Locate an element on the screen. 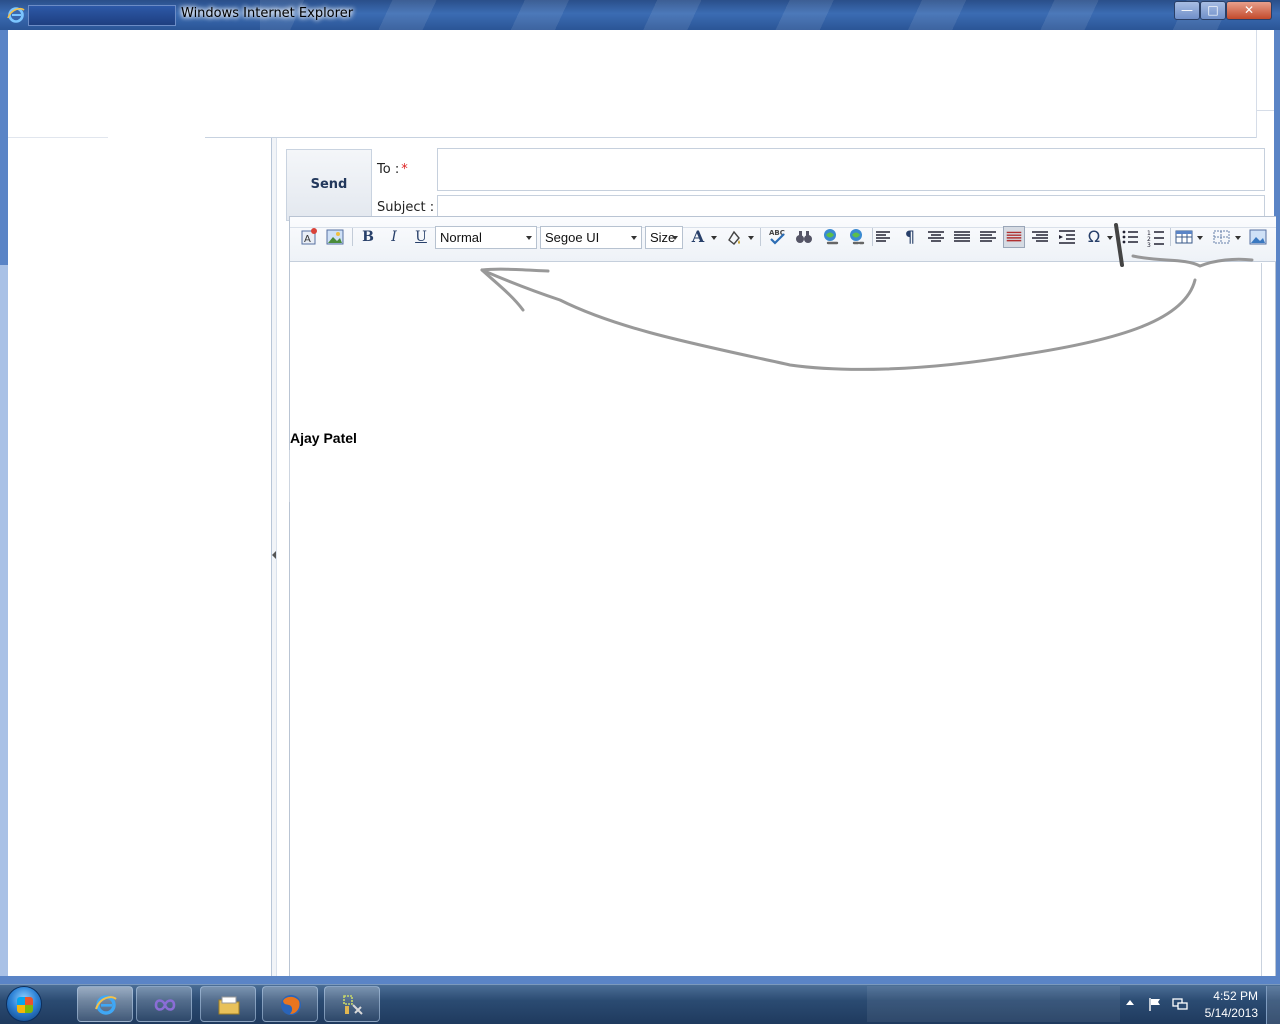  maximize-button: □ is located at coordinates (1213, 10).